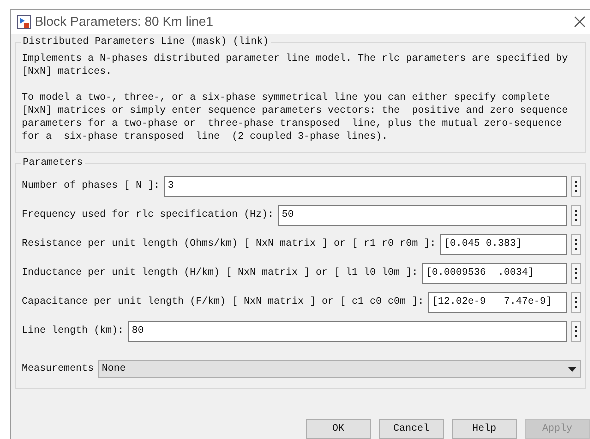 The width and height of the screenshot is (590, 439). What do you see at coordinates (124, 22) in the screenshot?
I see `window-title: Block Parameters: 80 Km line1` at bounding box center [124, 22].